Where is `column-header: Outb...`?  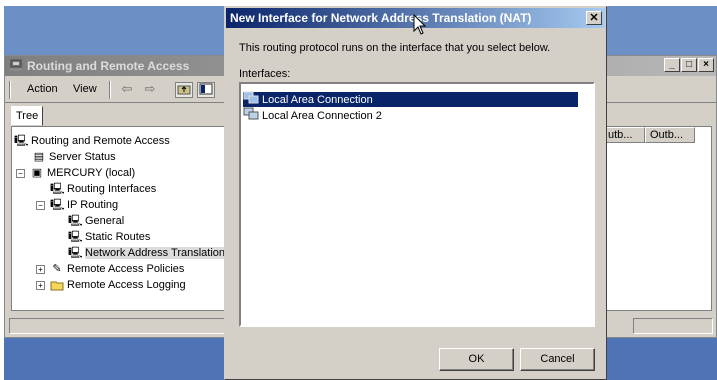
column-header: Outb... is located at coordinates (670, 135).